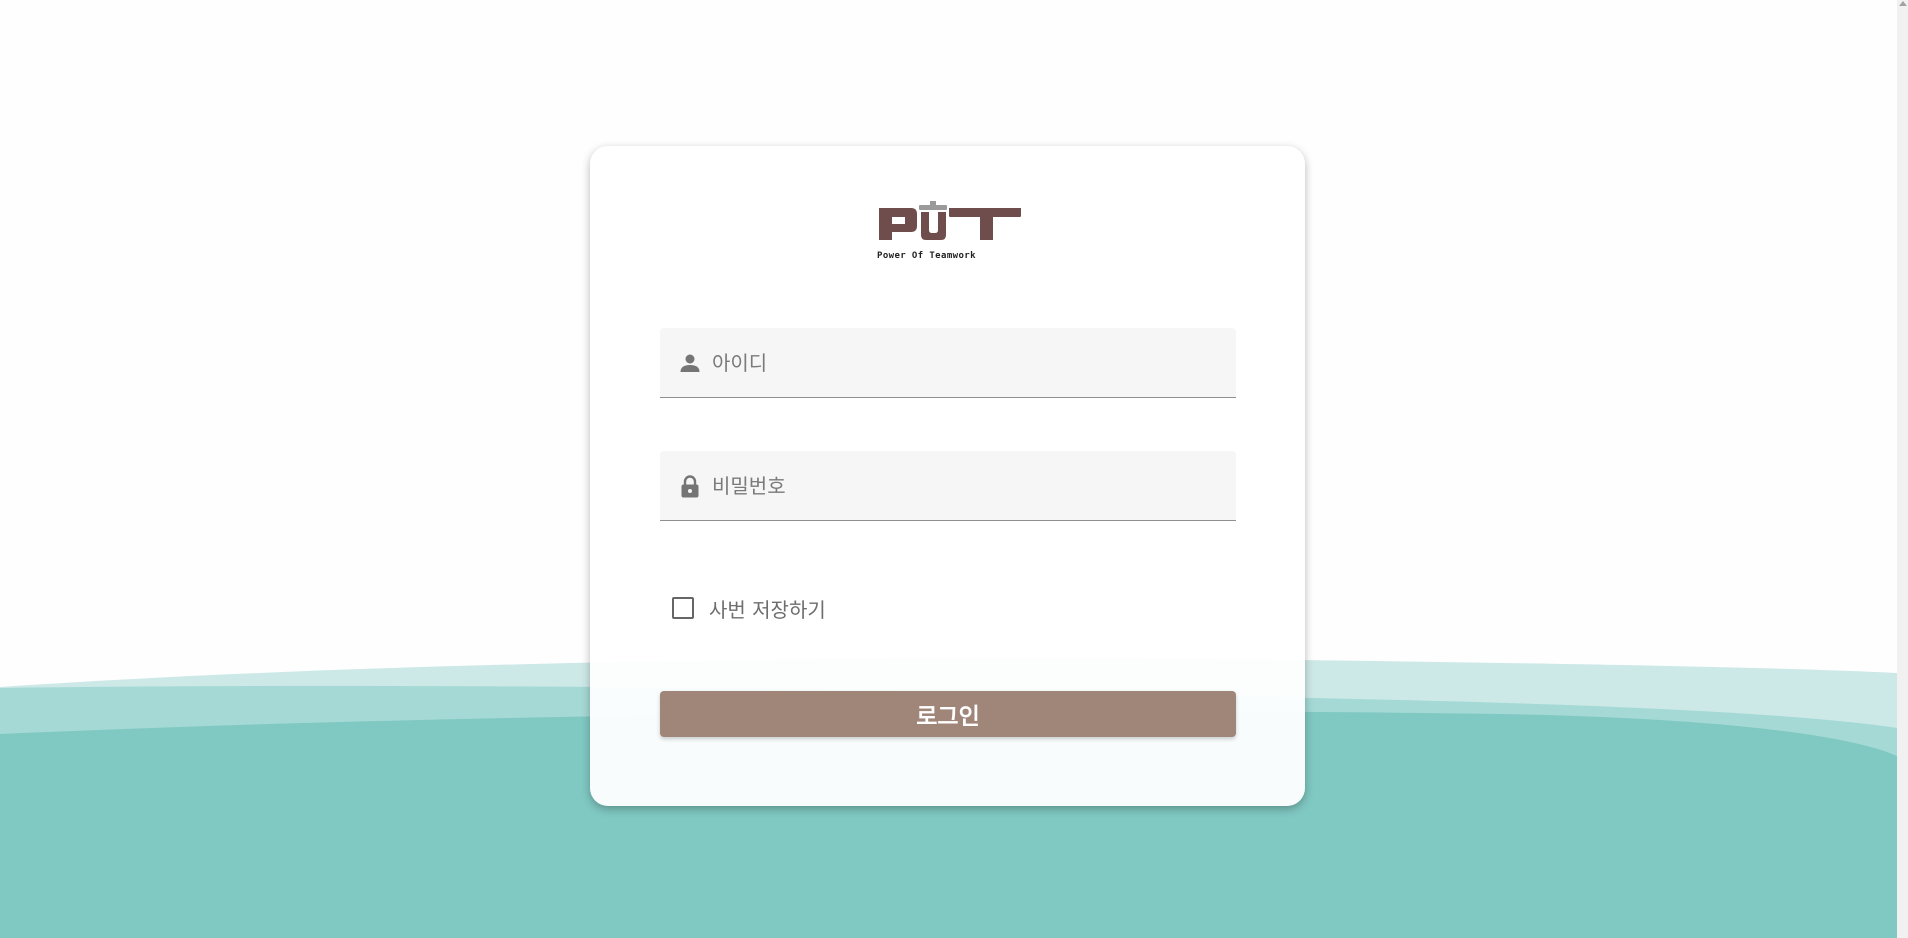 The width and height of the screenshot is (1908, 938). What do you see at coordinates (683, 608) in the screenshot?
I see `checkbox-box` at bounding box center [683, 608].